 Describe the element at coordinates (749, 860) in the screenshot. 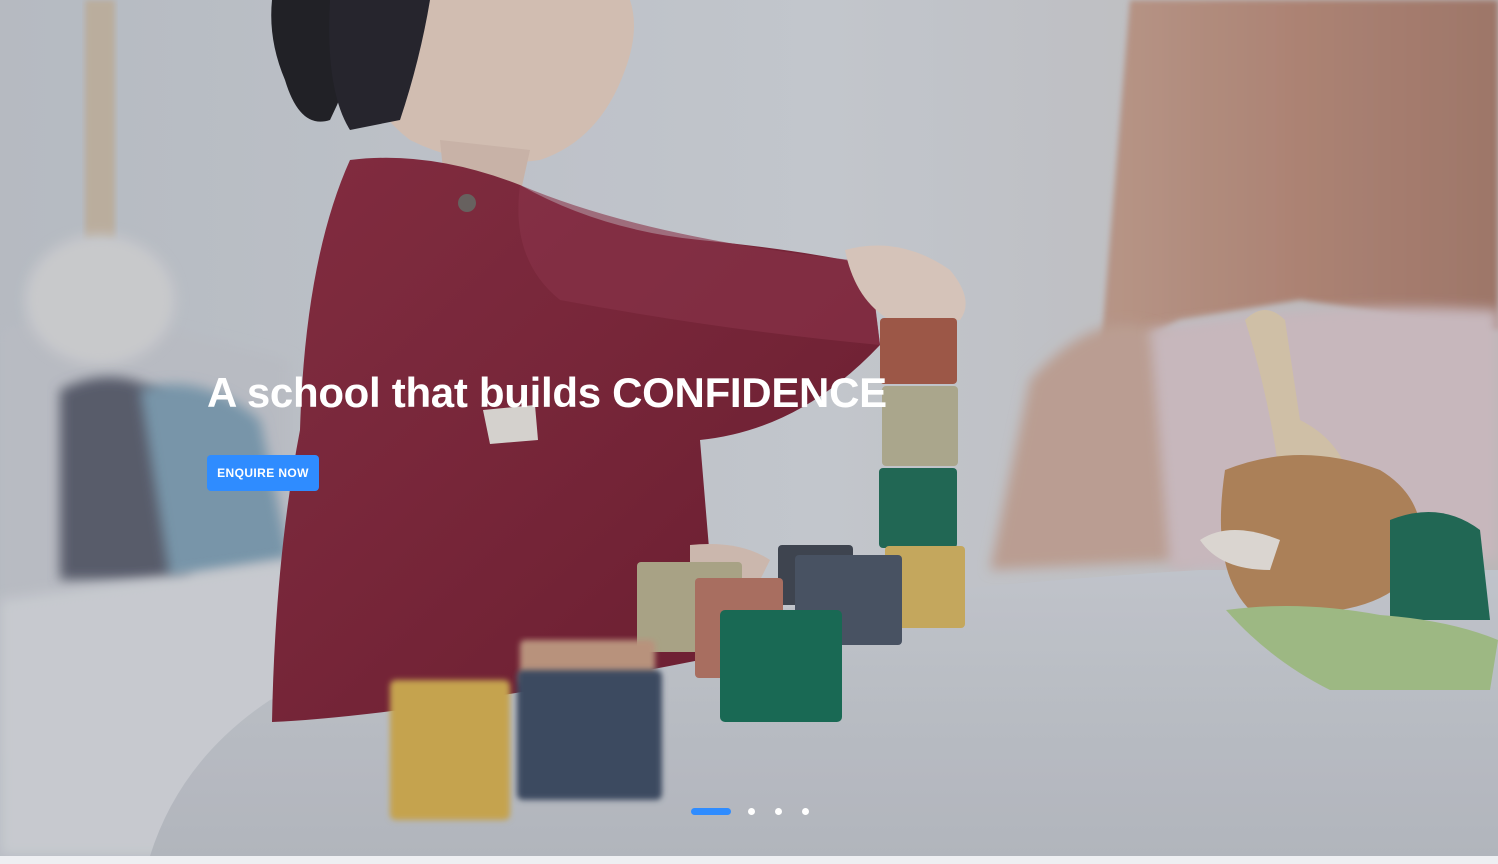

I see `page-bottom-strip` at that location.